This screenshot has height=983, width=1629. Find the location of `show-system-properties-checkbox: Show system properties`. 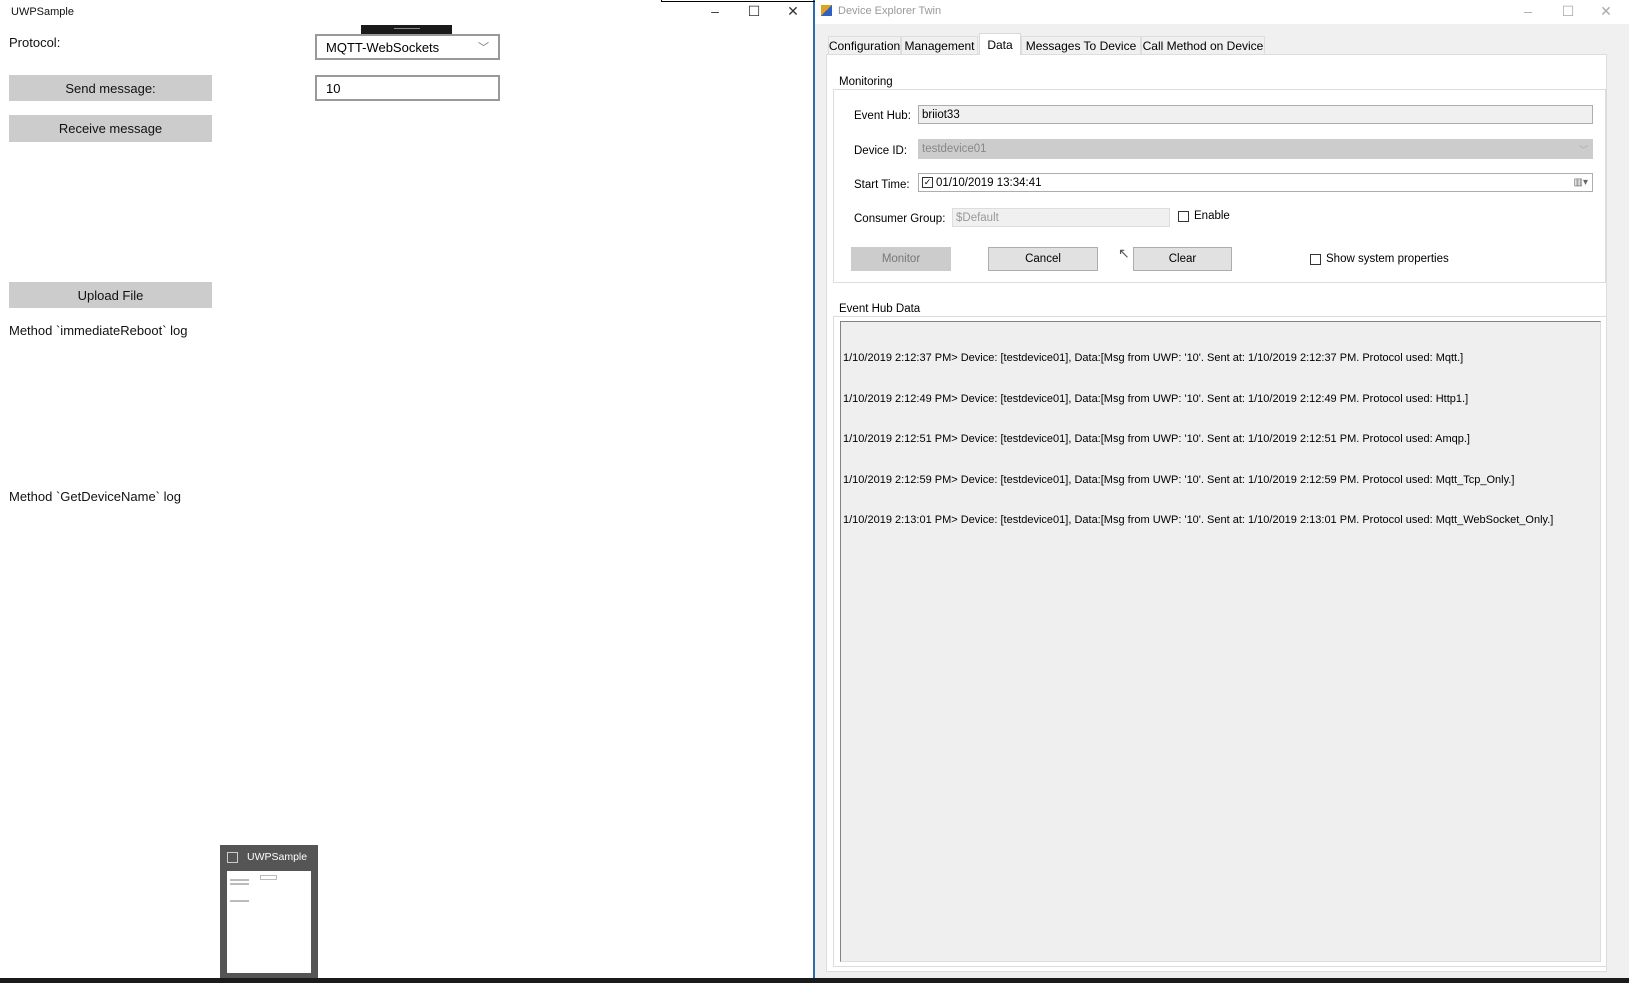

show-system-properties-checkbox: Show system properties is located at coordinates (1379, 259).